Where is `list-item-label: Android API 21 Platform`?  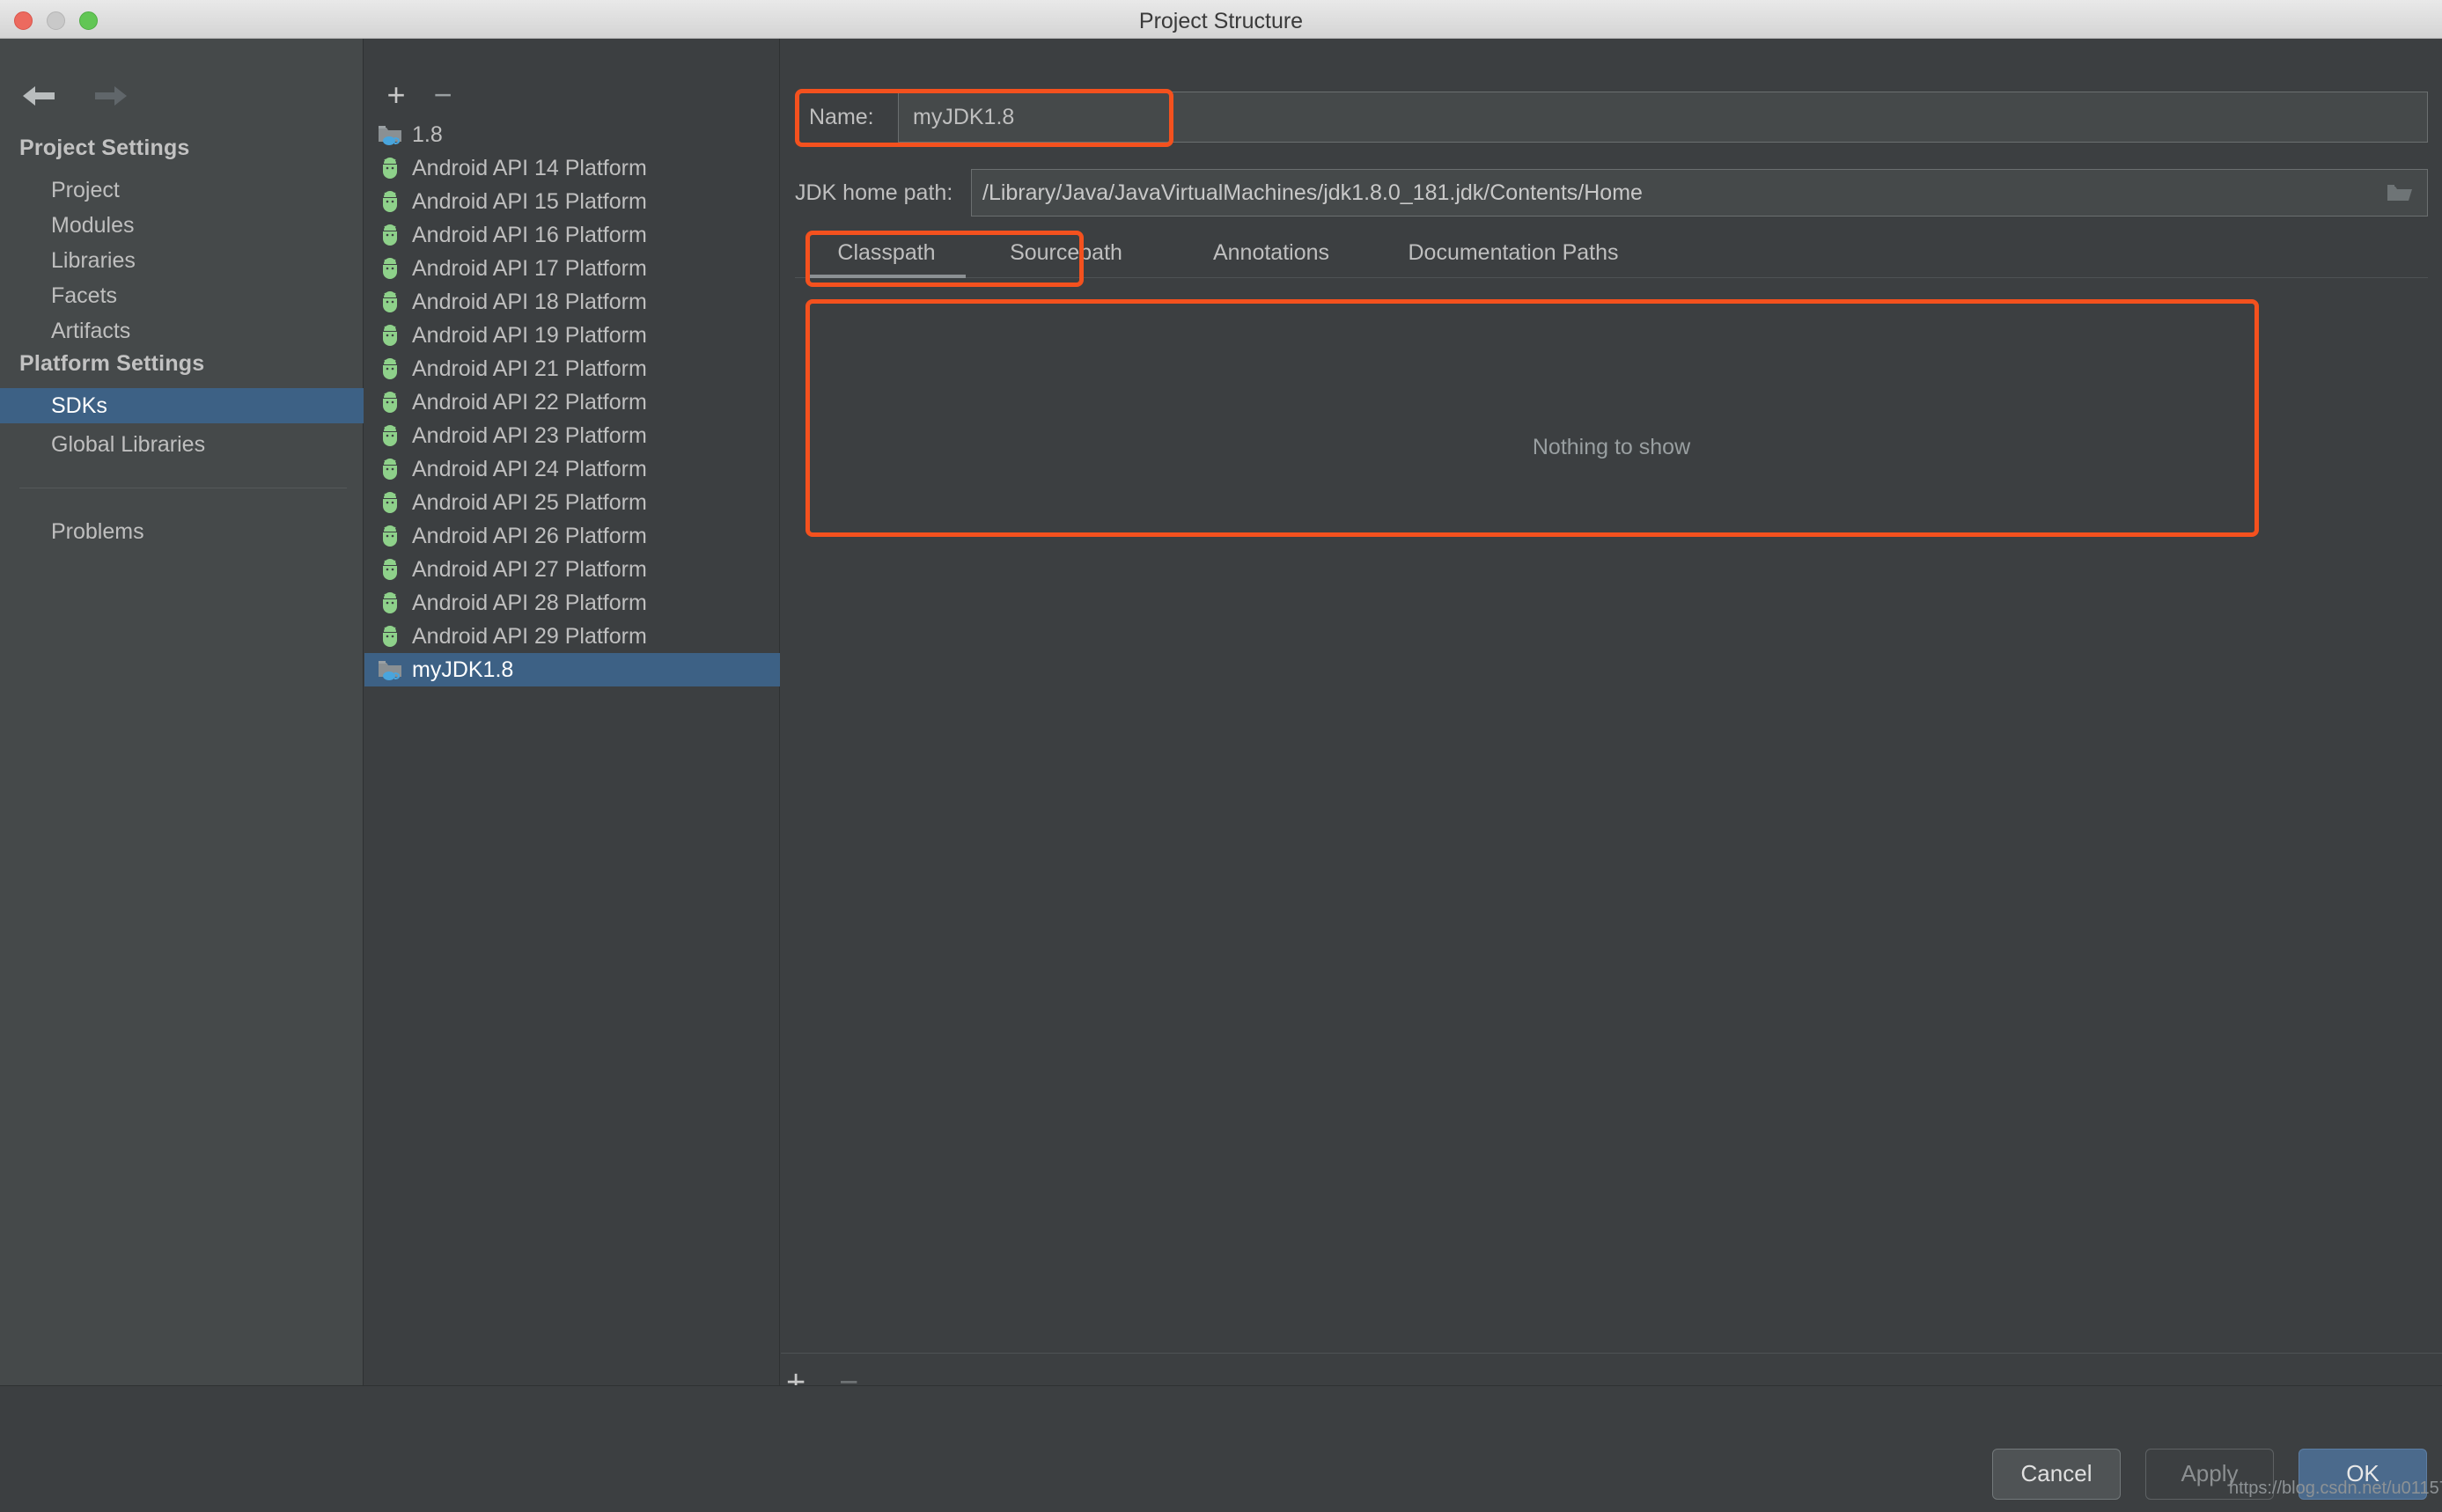
list-item-label: Android API 21 Platform is located at coordinates (529, 369).